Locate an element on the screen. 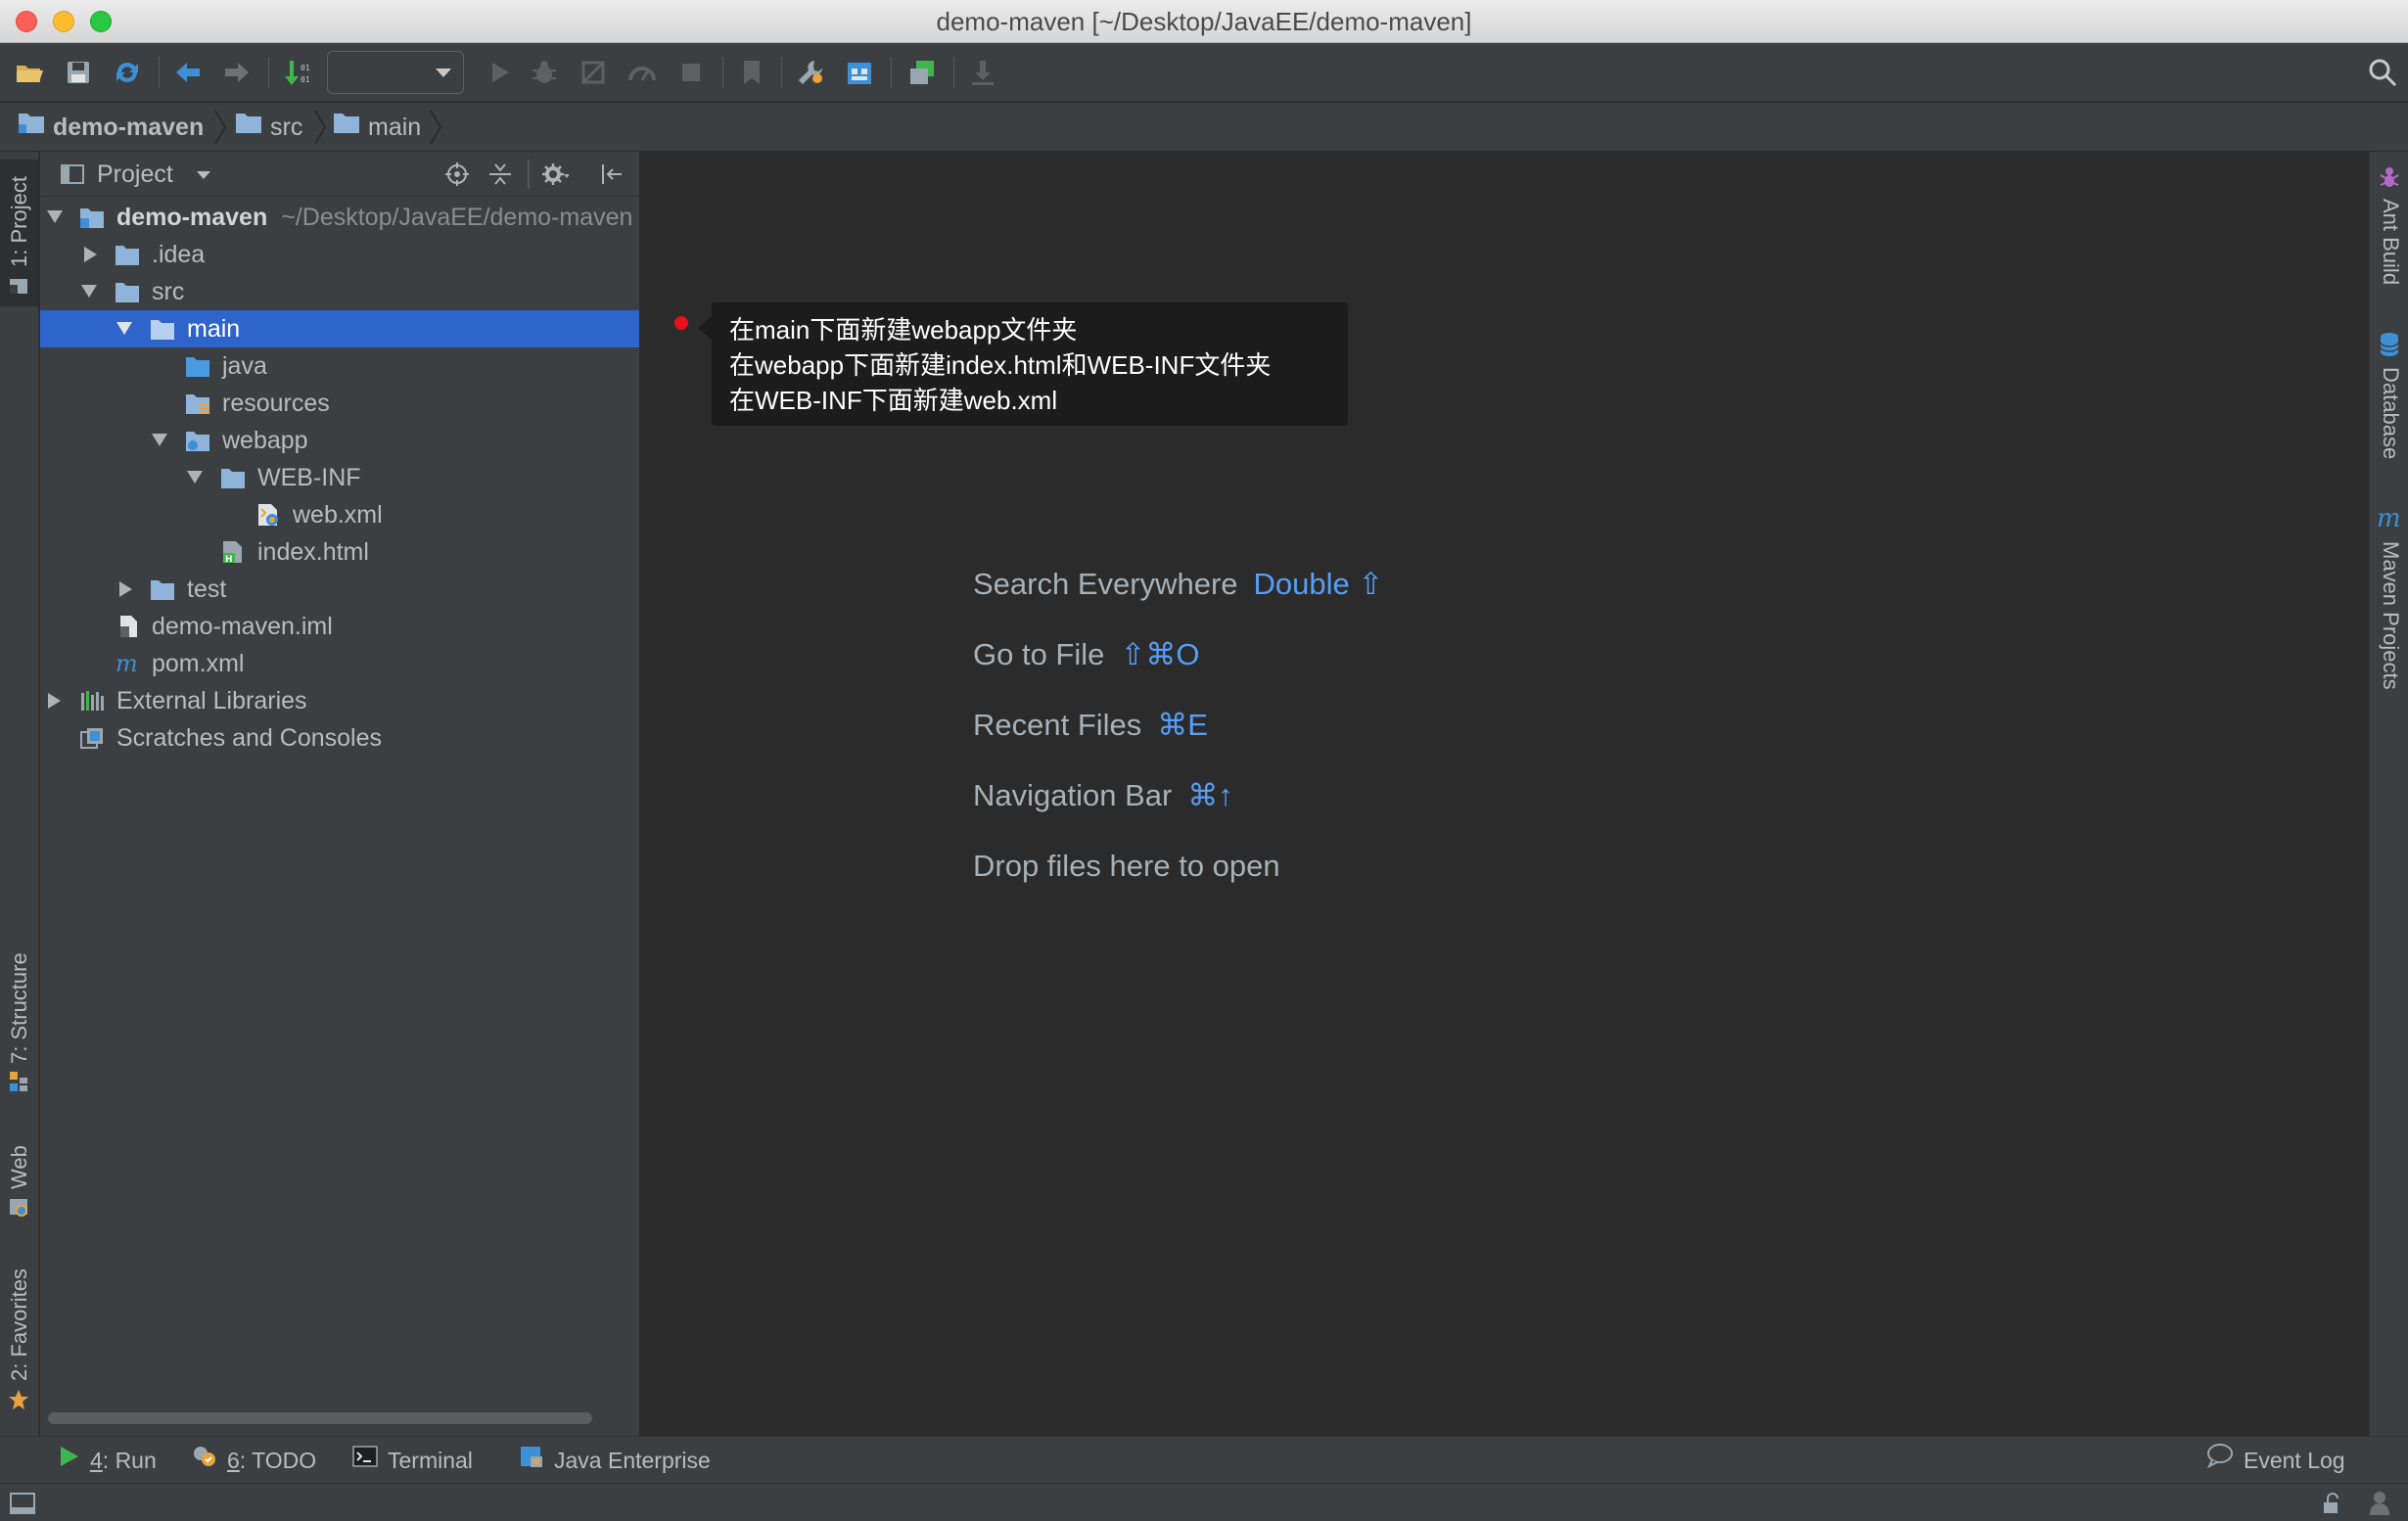 This screenshot has height=1521, width=2408. settings-wrench-icon is located at coordinates (810, 73).